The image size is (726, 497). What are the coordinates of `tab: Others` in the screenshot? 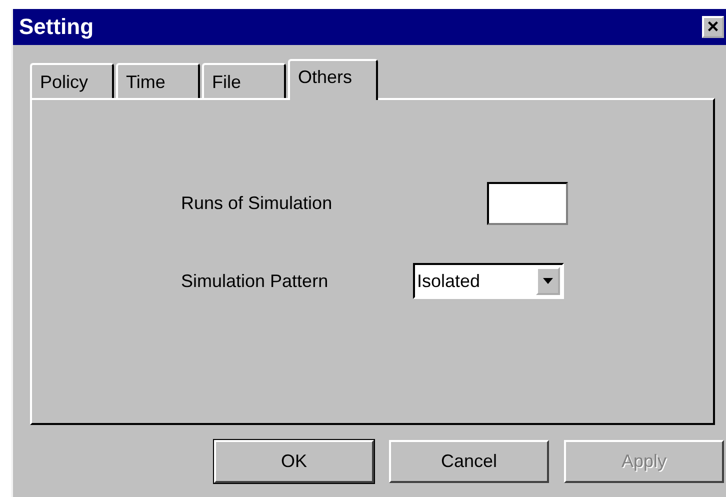 It's located at (333, 79).